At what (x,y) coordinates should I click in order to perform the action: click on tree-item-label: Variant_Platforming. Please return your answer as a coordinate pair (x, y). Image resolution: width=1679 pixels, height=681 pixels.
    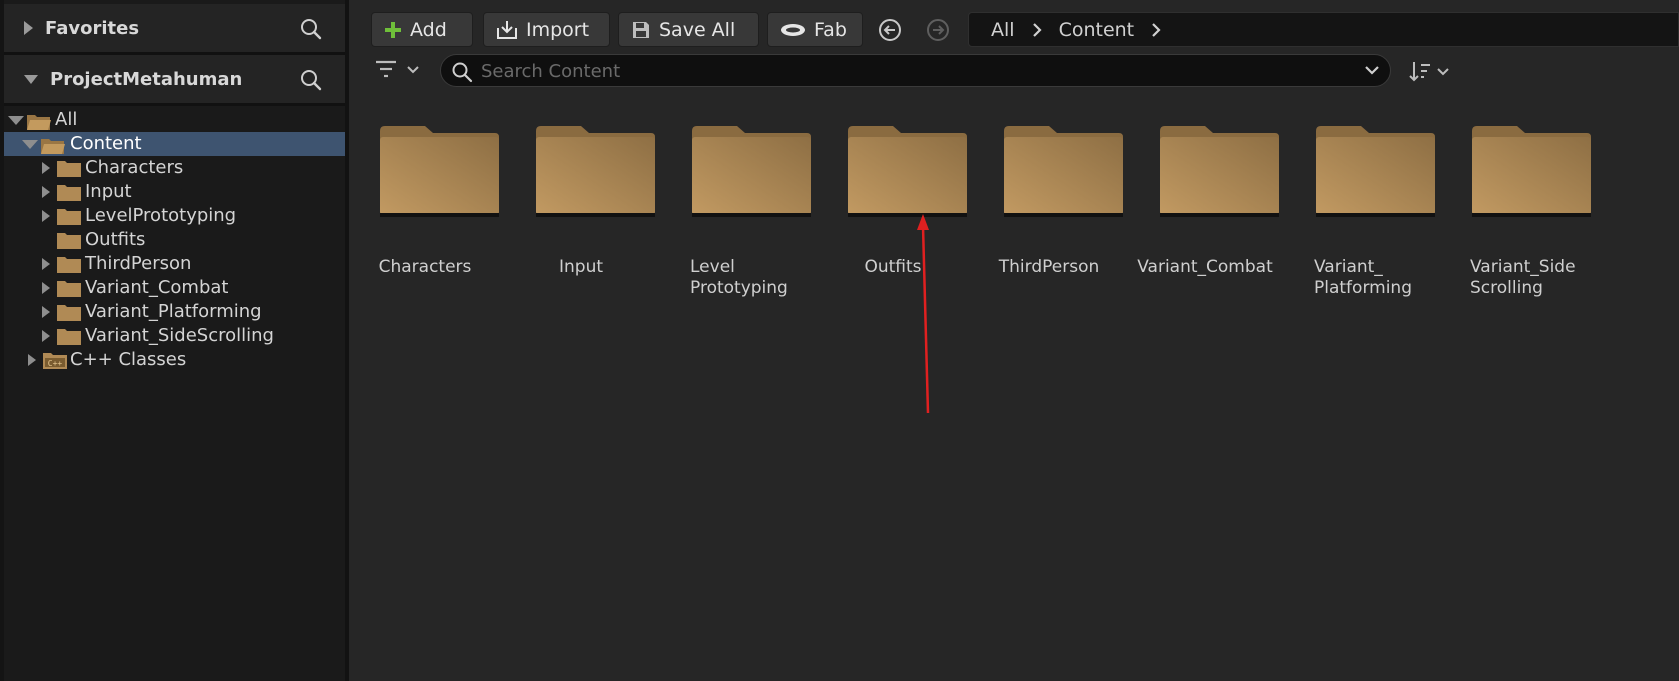
    Looking at the image, I should click on (173, 311).